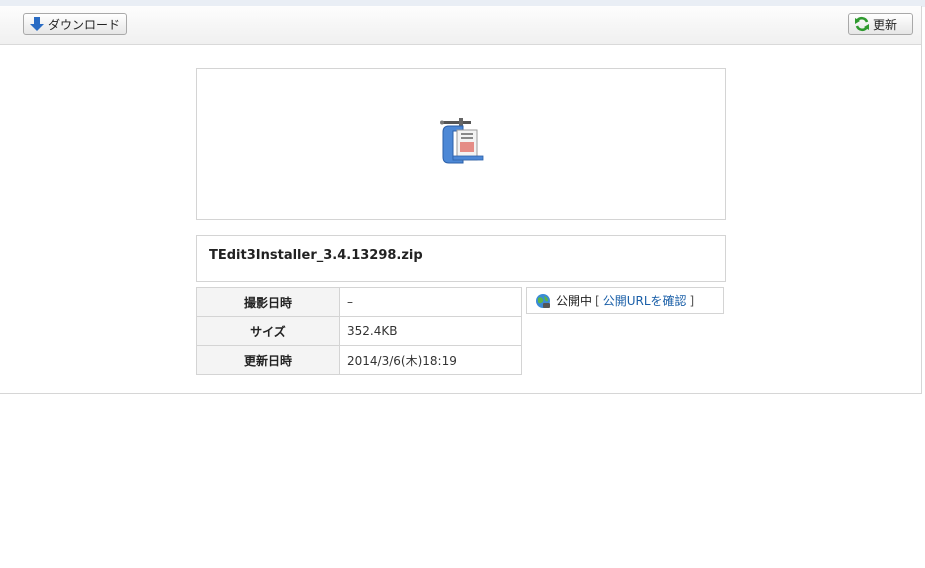  Describe the element at coordinates (460, 25) in the screenshot. I see `toolbar: ダウンロード 更新` at that location.